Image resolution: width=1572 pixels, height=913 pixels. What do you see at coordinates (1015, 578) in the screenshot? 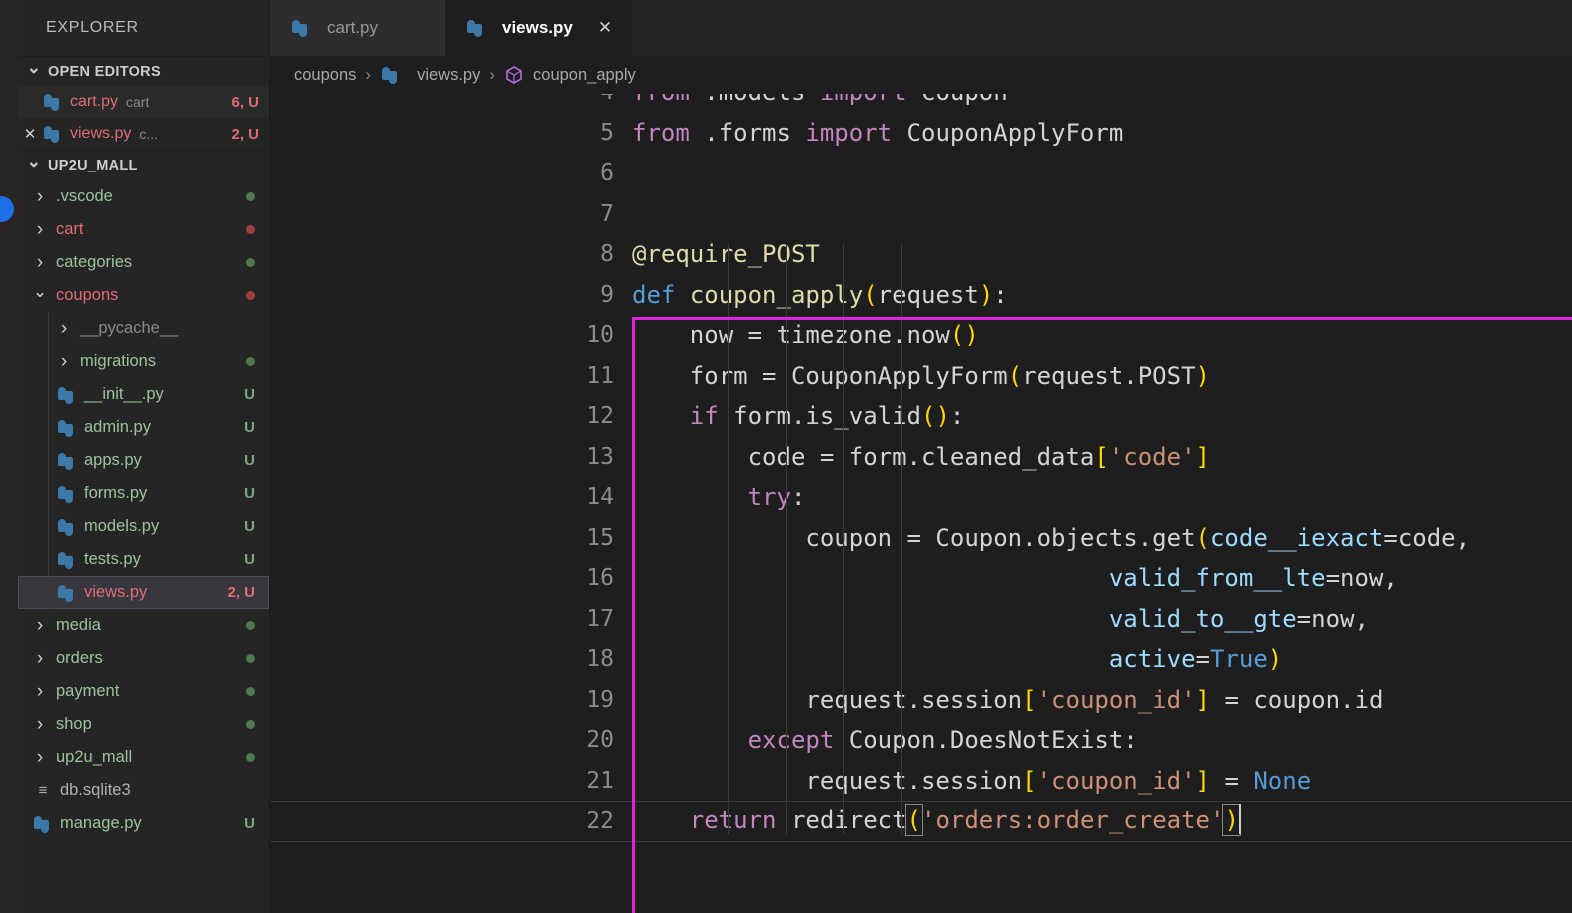
I see `line-content: valid_from__lte=now,` at bounding box center [1015, 578].